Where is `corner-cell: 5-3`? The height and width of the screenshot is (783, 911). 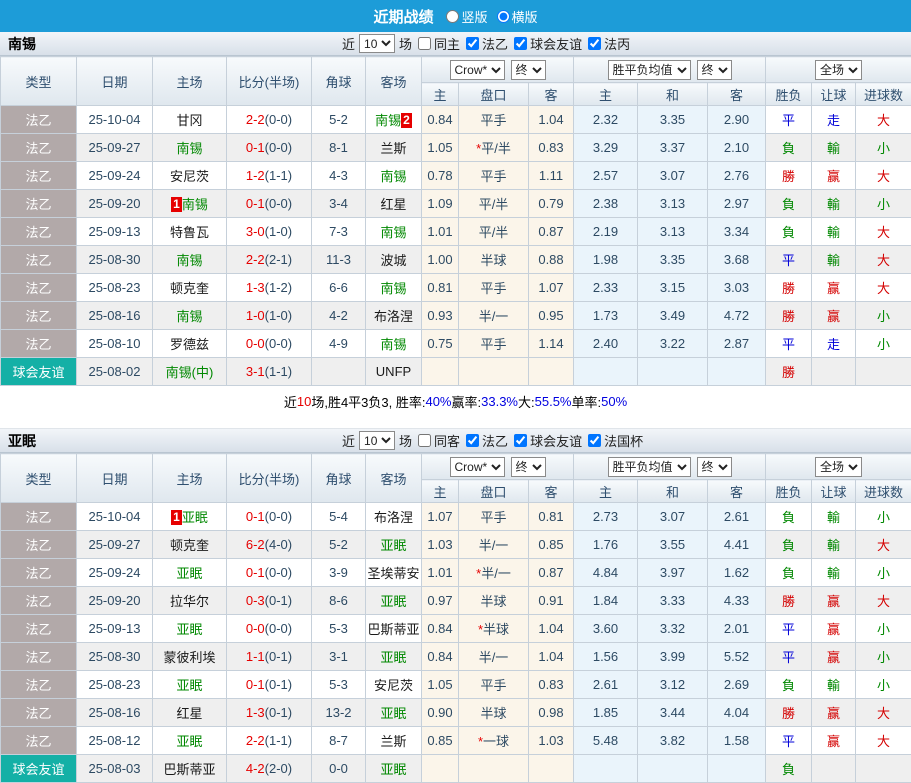
corner-cell: 5-3 is located at coordinates (339, 685).